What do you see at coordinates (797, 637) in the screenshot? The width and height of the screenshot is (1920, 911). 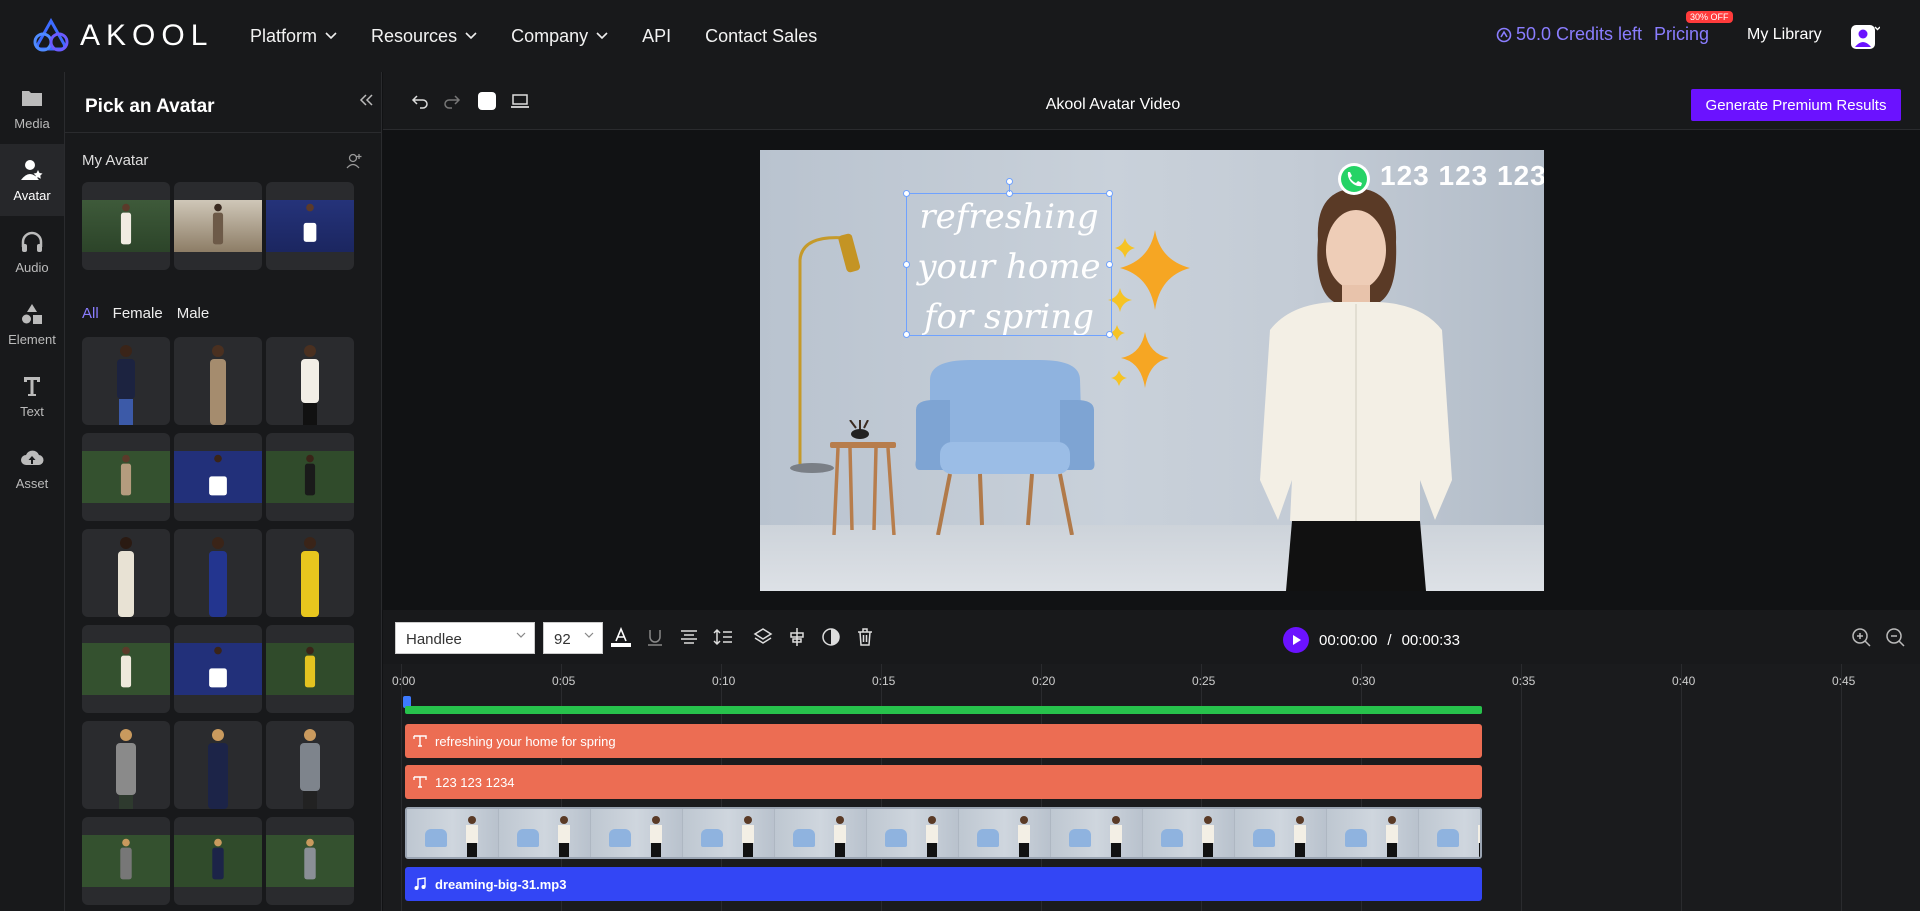 I see `align-vertical-icon` at bounding box center [797, 637].